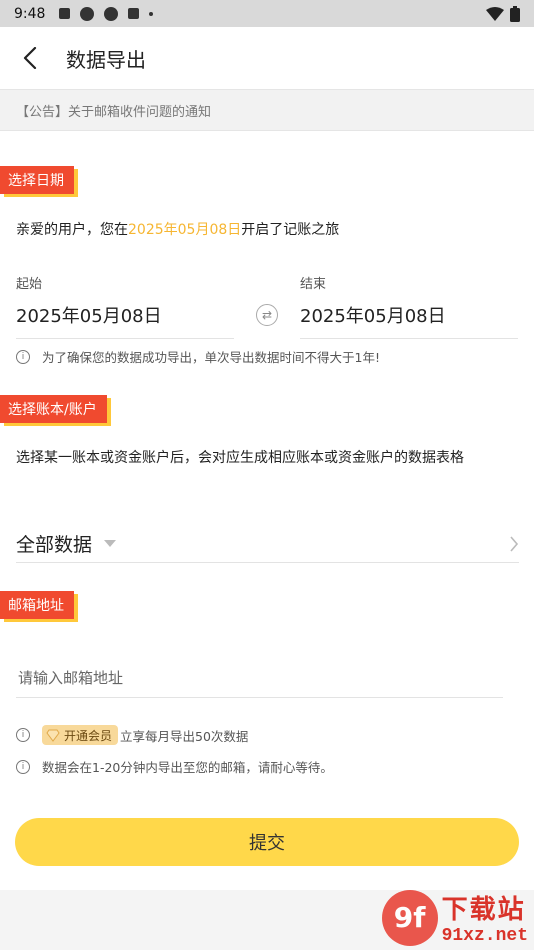 The image size is (534, 950). Describe the element at coordinates (53, 735) in the screenshot. I see `diamond-icon` at that location.